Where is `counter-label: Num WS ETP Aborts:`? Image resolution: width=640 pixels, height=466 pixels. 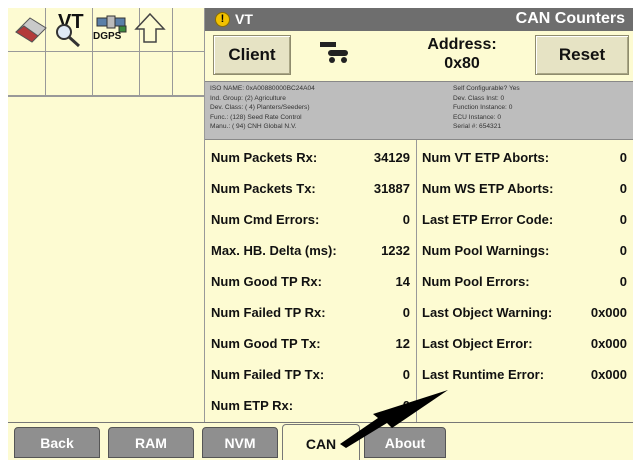
counter-label: Num WS ETP Aborts: is located at coordinates (488, 188).